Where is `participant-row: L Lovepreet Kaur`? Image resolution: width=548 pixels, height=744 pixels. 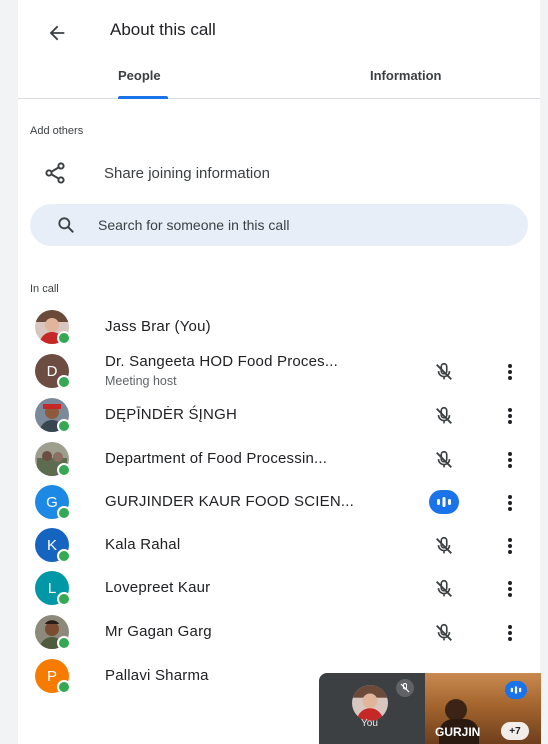 participant-row: L Lovepreet Kaur is located at coordinates (280, 588).